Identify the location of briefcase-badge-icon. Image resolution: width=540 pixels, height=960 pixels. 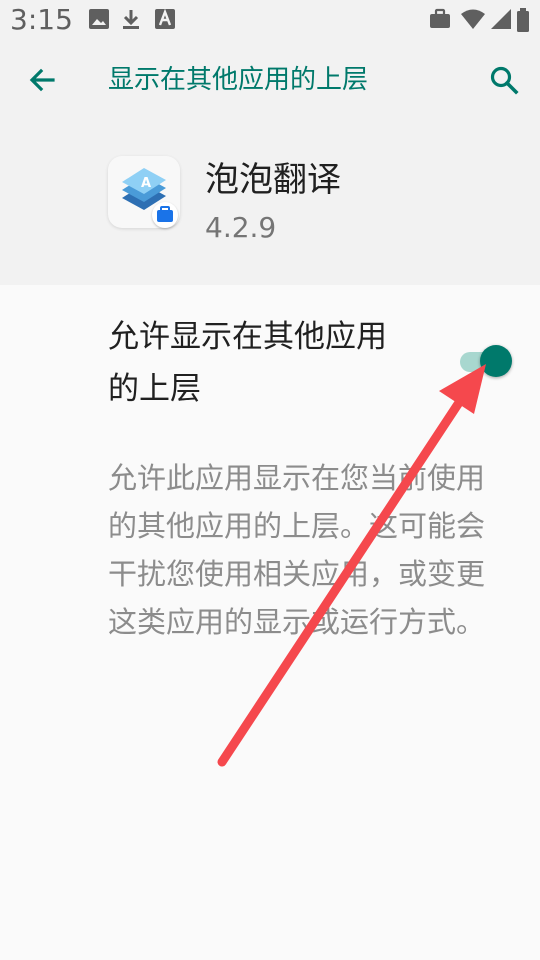
(165, 214).